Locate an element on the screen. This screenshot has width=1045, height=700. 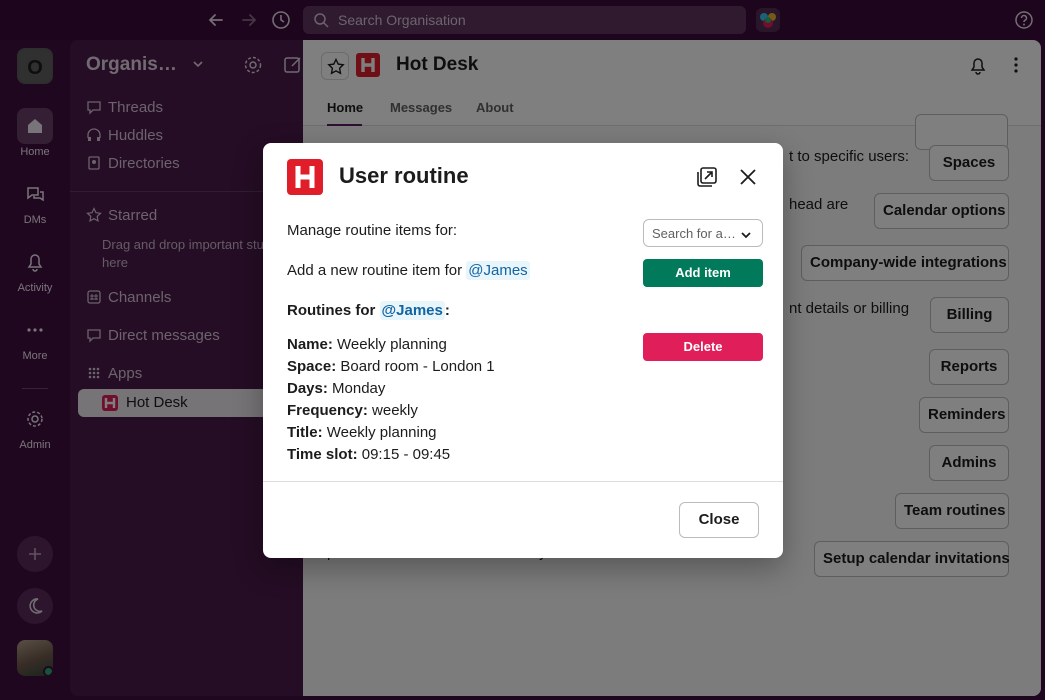
add-routine-line: Add a new routine item for @James is located at coordinates (408, 270).